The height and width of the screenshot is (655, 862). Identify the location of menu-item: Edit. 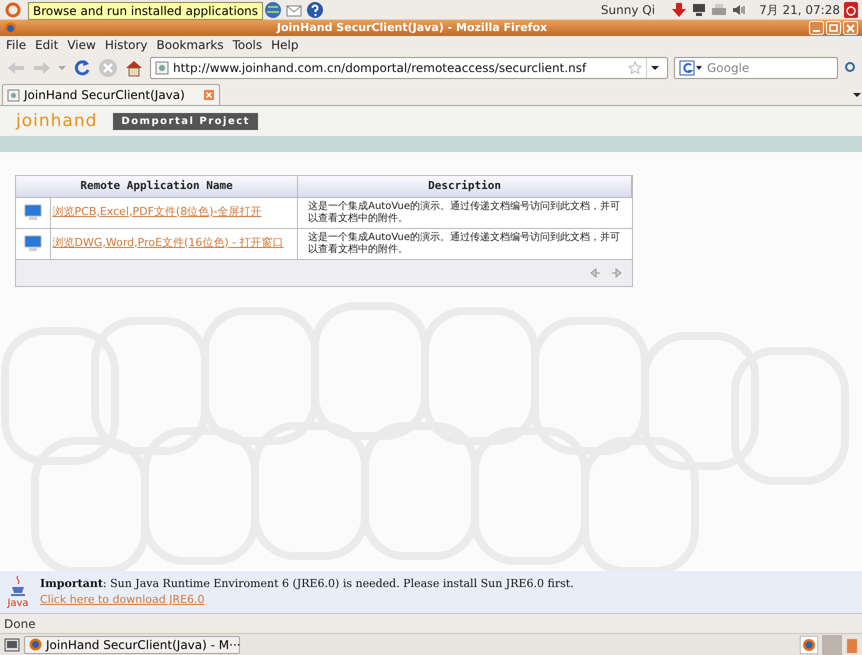
(46, 45).